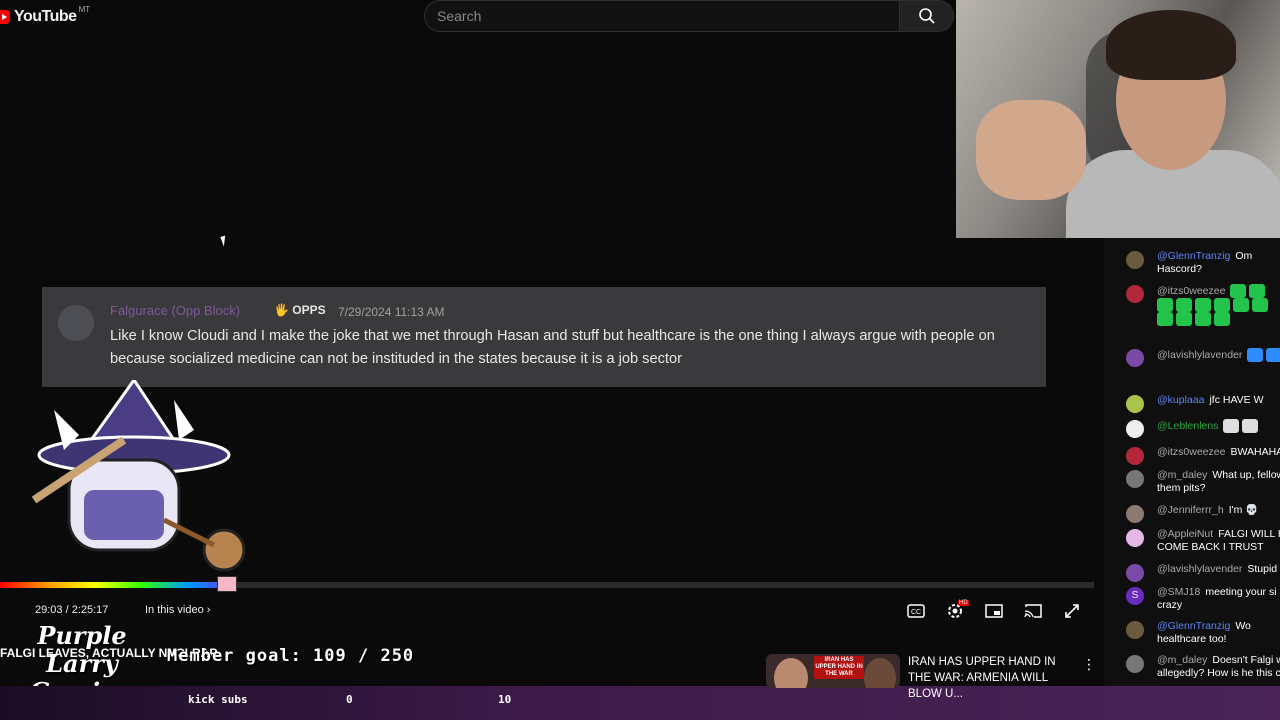  Describe the element at coordinates (839, 667) in the screenshot. I see `thumbnail-caption: IRAN HAS UPPER HAND IN THE WAR` at that location.